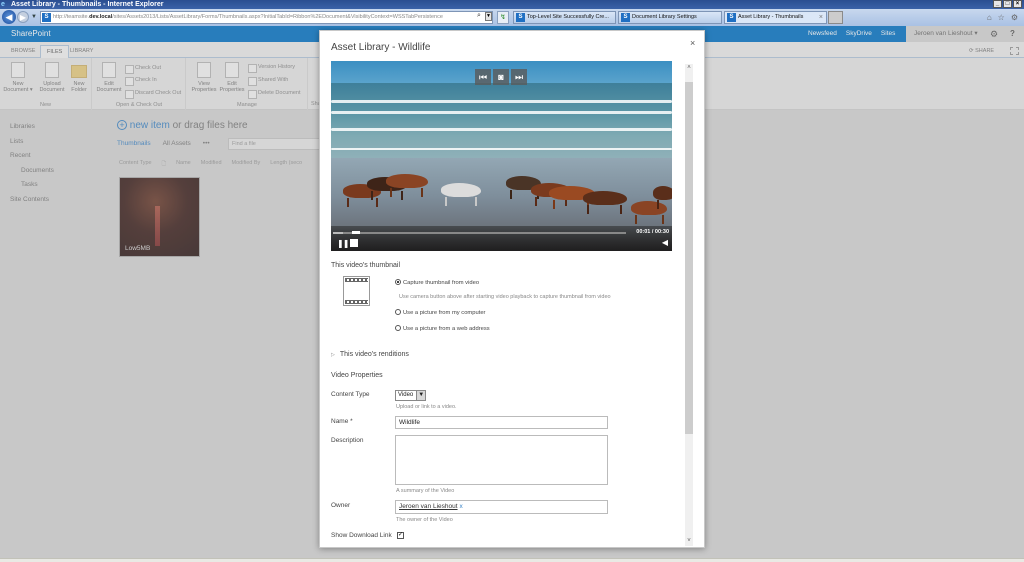 The image size is (1024, 562). Describe the element at coordinates (3, 4) in the screenshot. I see `ie-logo-icon: e` at that location.